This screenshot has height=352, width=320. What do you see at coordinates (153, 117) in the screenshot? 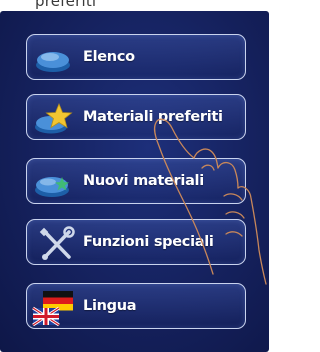
I see `materiali-preferiti-label: Materiali preferiti` at bounding box center [153, 117].